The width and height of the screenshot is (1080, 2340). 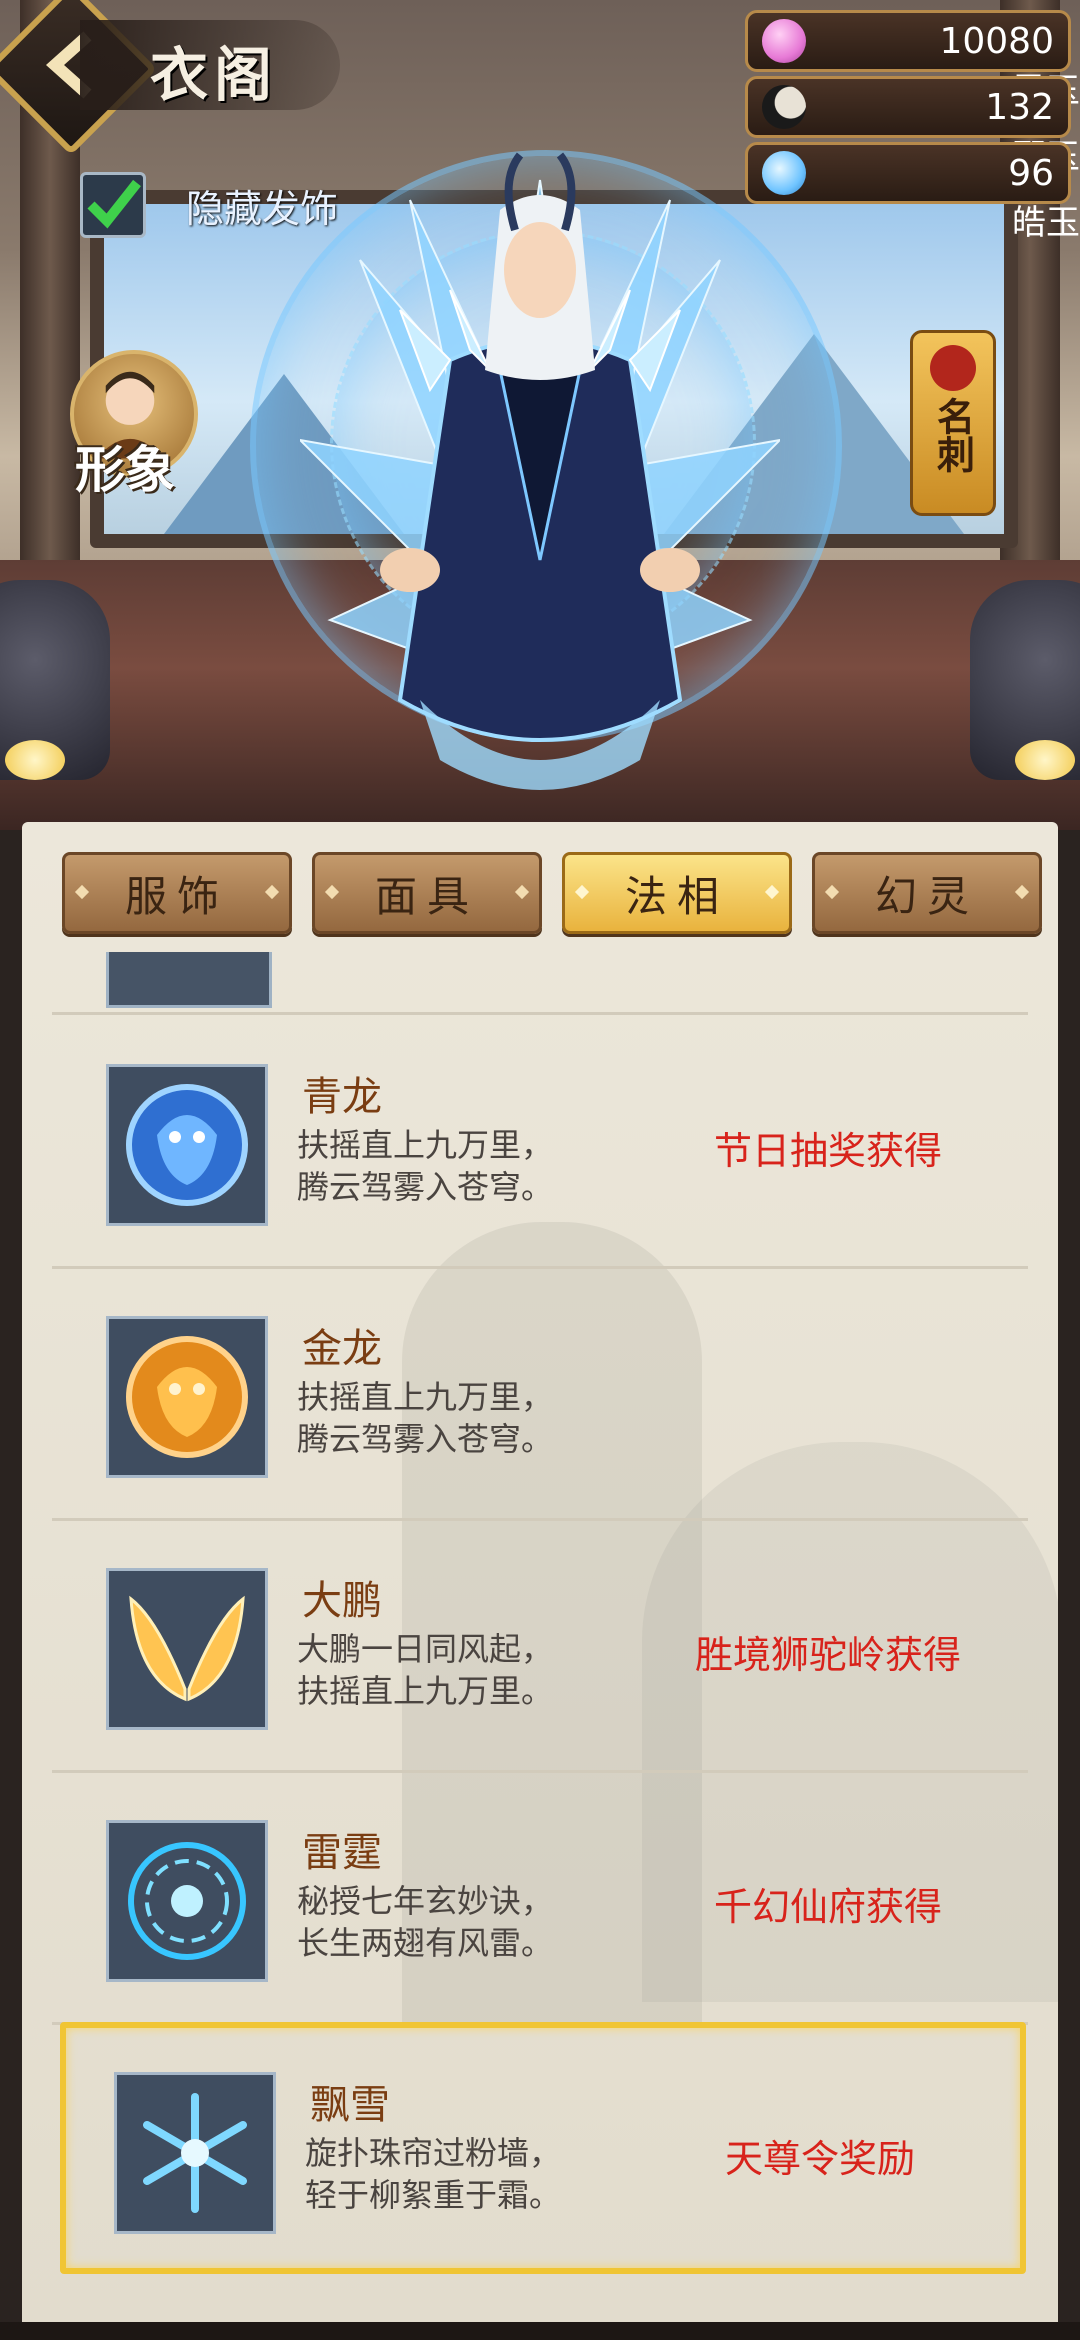 What do you see at coordinates (433, 2195) in the screenshot?
I see `item-desc-line: 轻于柳絮重于霜。` at bounding box center [433, 2195].